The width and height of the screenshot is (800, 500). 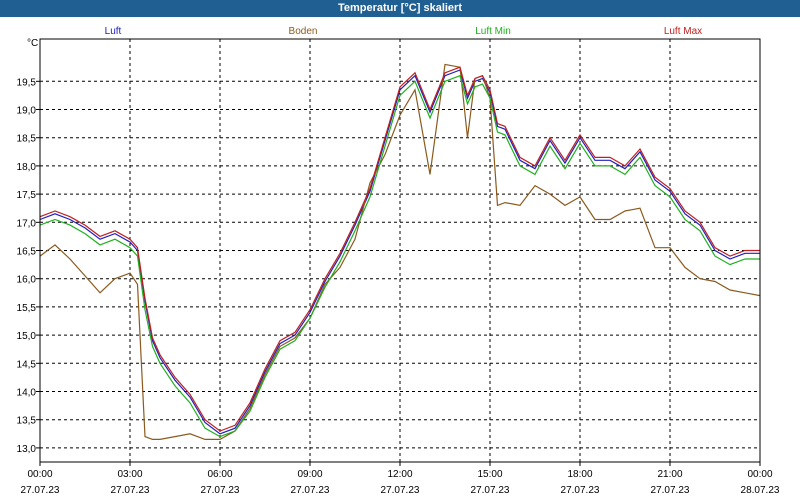 I want to click on y-tick-label: 13,5, so click(x=27, y=421).